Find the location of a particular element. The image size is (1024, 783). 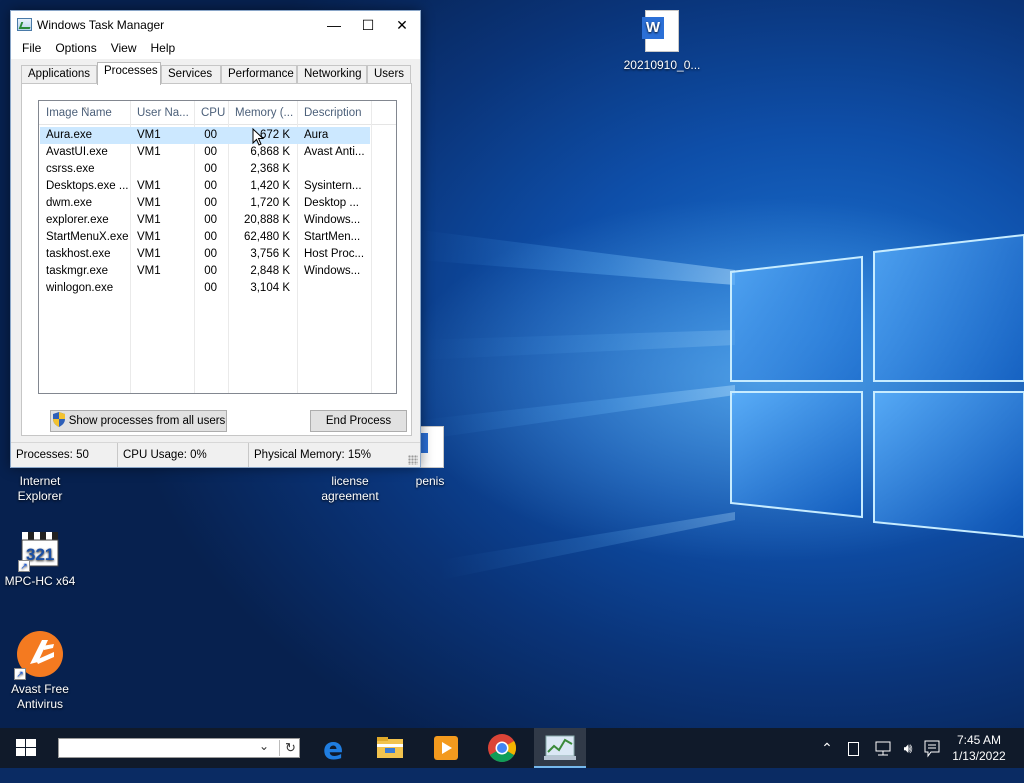

media-player-icon is located at coordinates (446, 748).